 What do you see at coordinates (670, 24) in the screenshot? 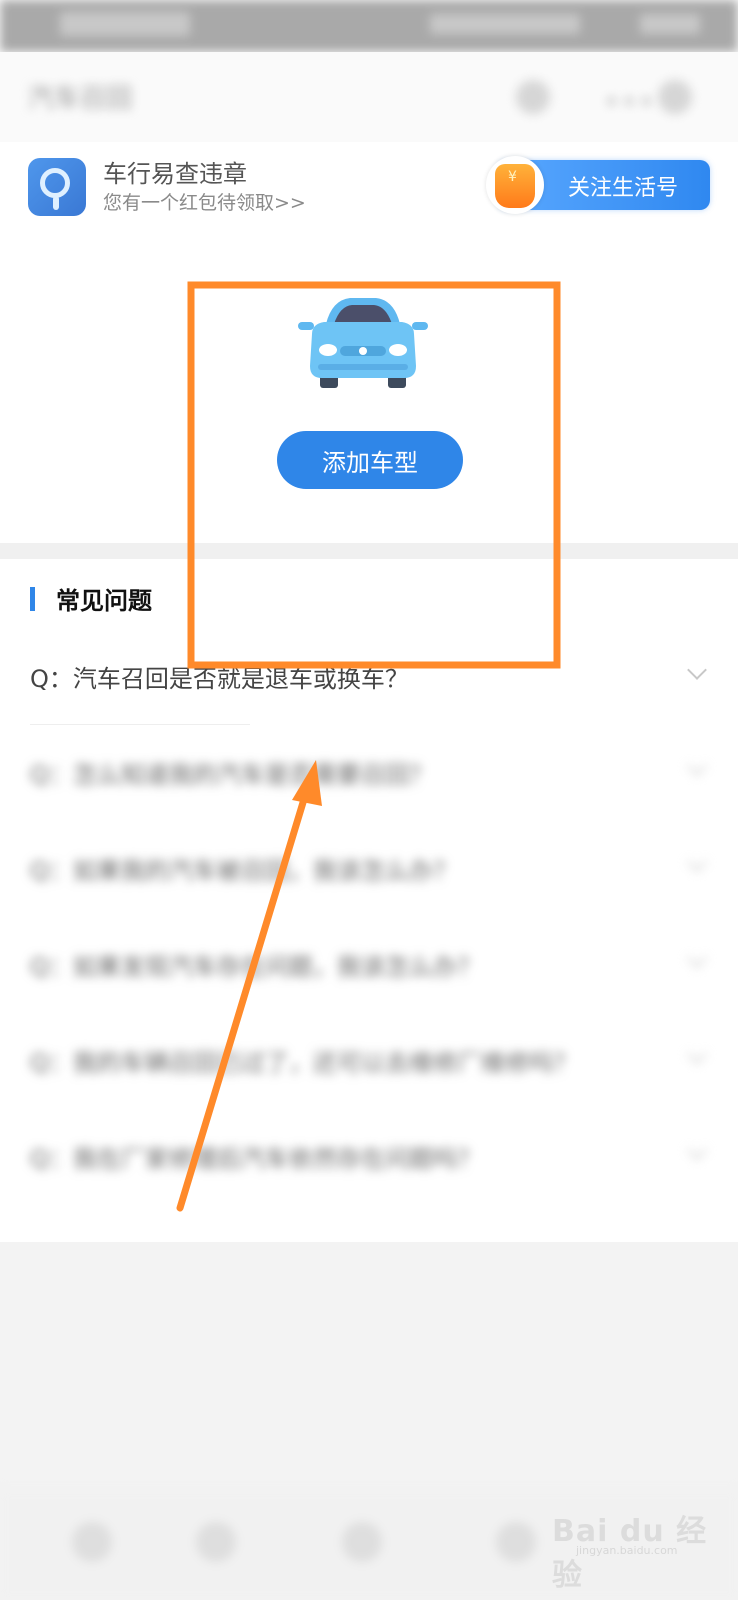
I see `battery-icon` at bounding box center [670, 24].